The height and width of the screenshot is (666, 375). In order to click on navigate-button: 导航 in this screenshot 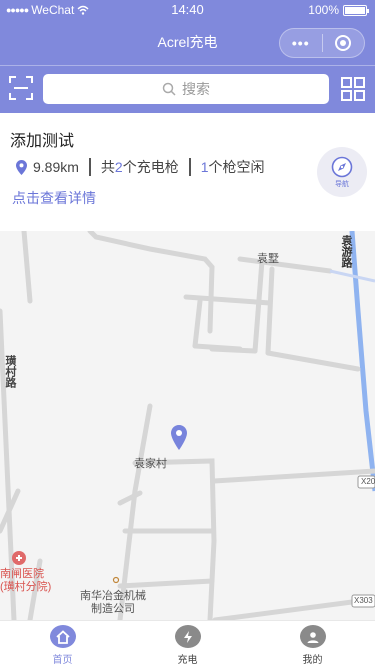, I will do `click(342, 172)`.